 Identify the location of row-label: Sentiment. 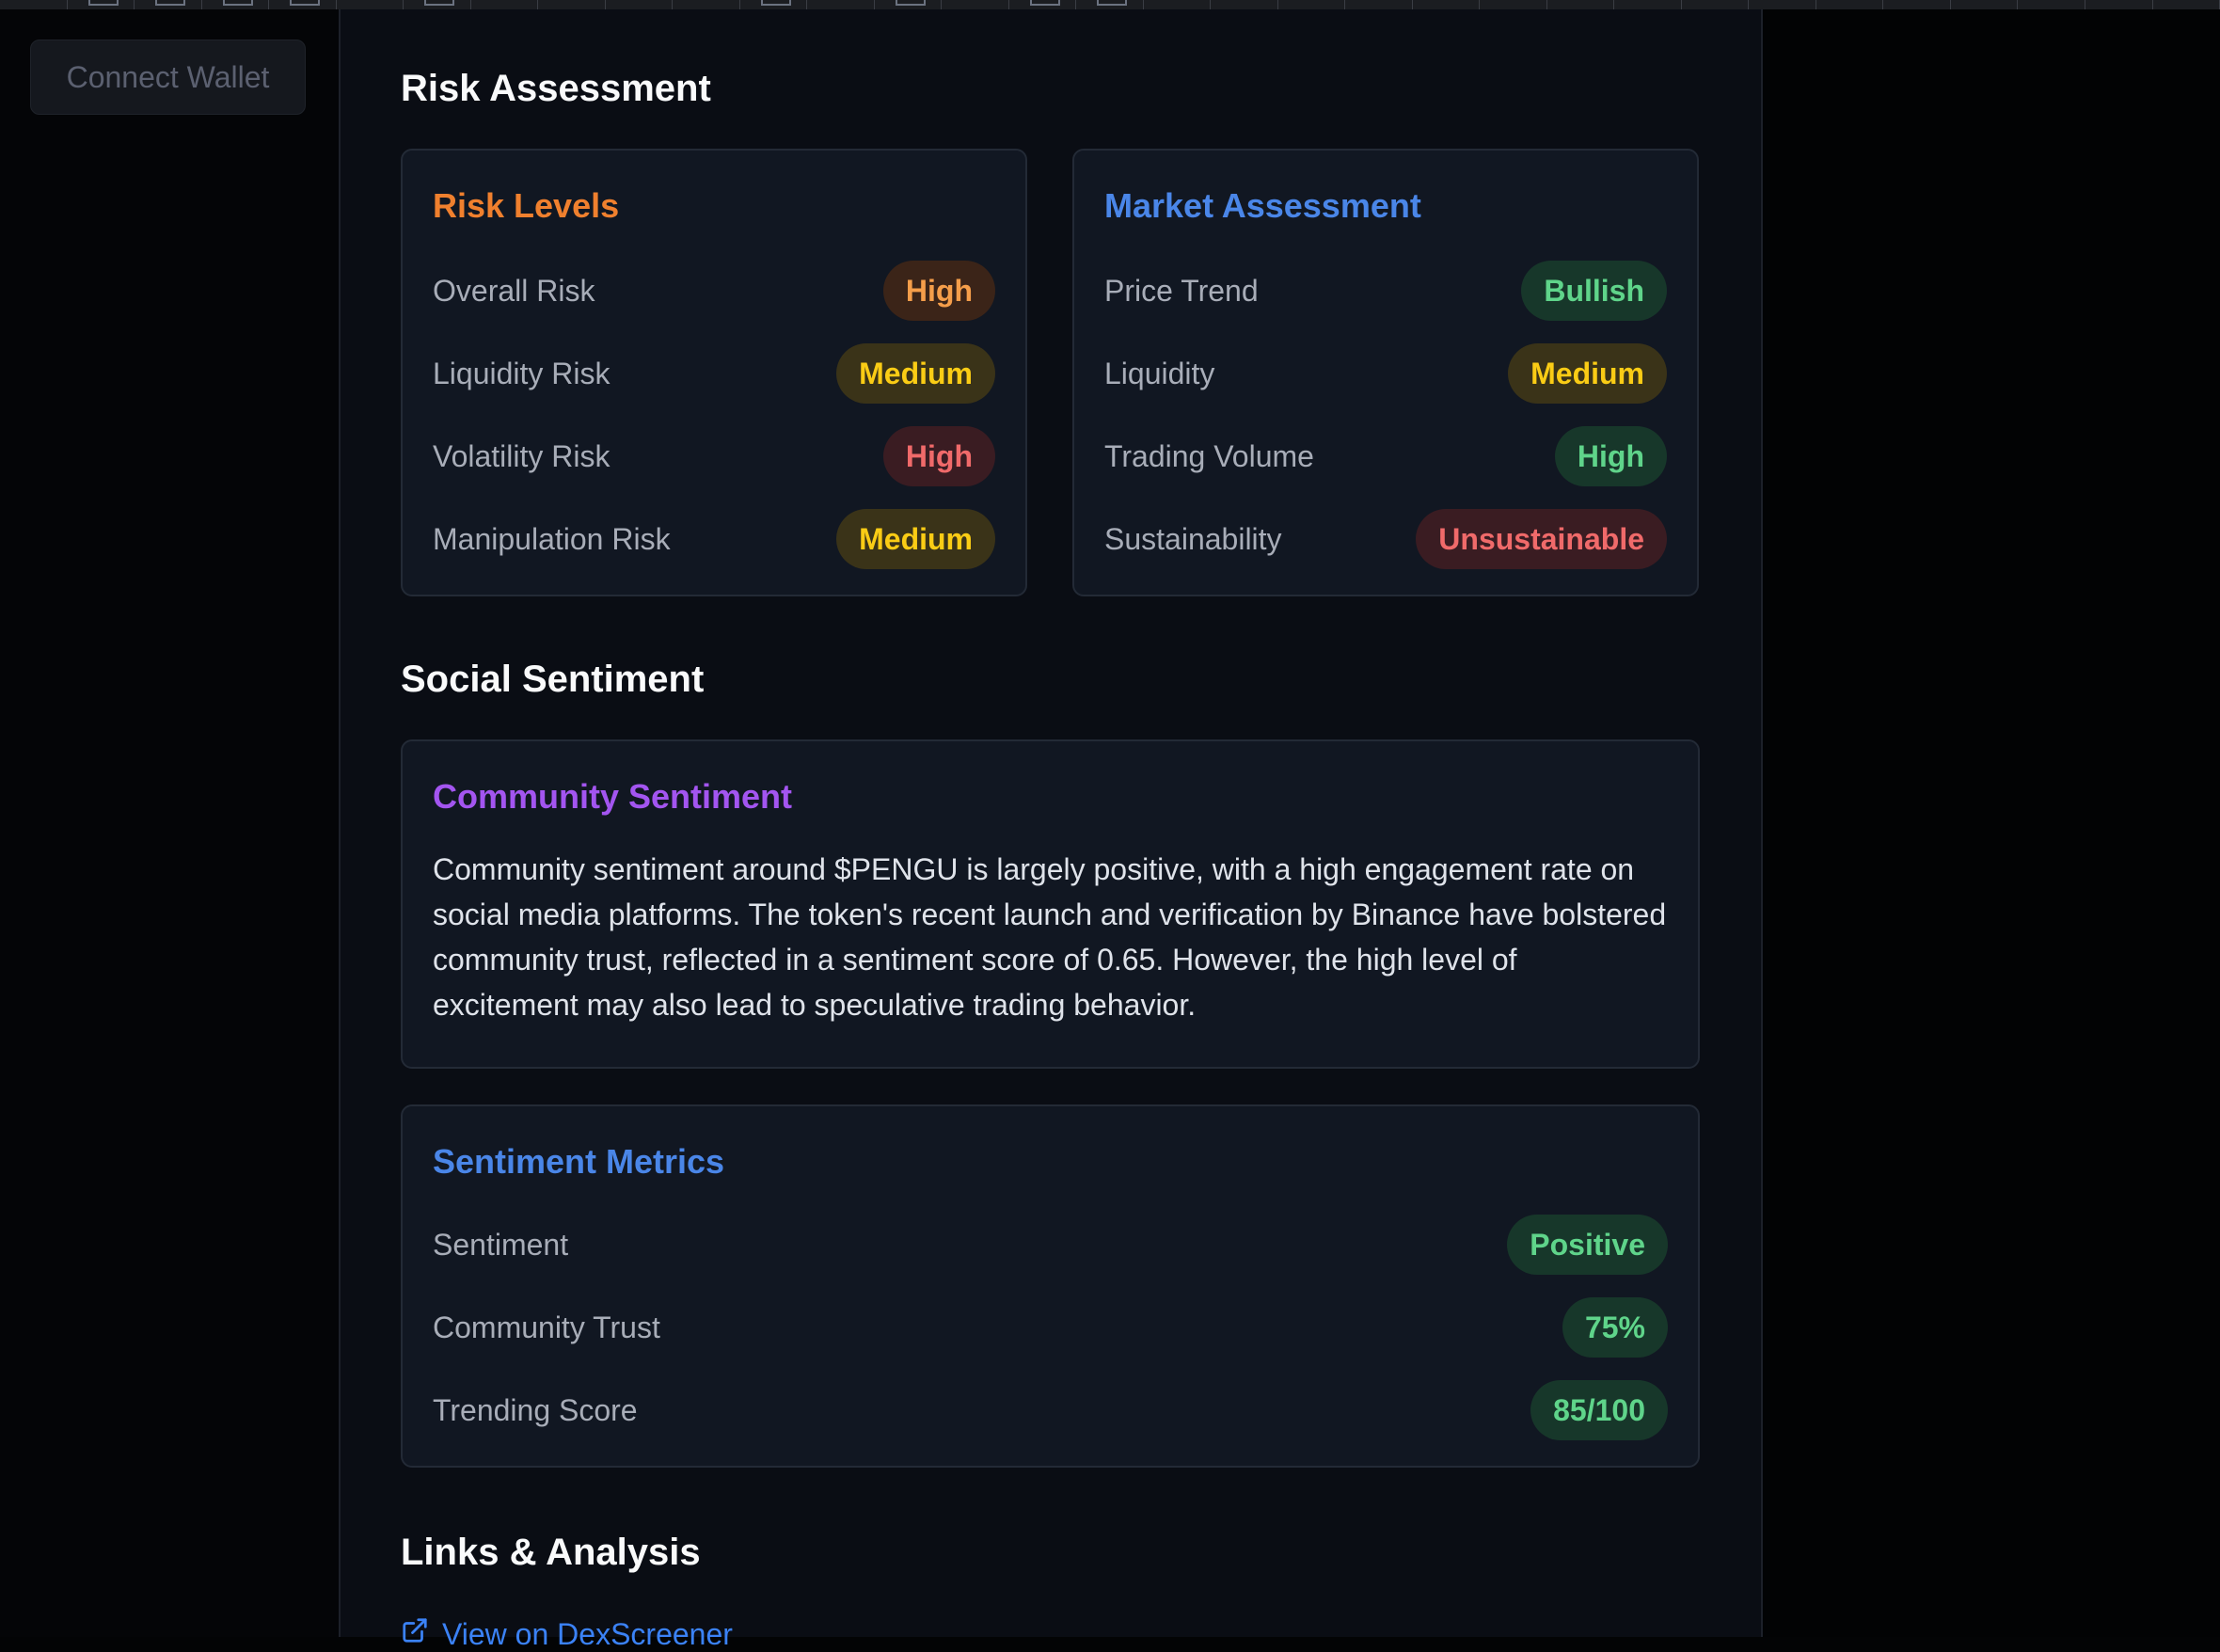
(500, 1245).